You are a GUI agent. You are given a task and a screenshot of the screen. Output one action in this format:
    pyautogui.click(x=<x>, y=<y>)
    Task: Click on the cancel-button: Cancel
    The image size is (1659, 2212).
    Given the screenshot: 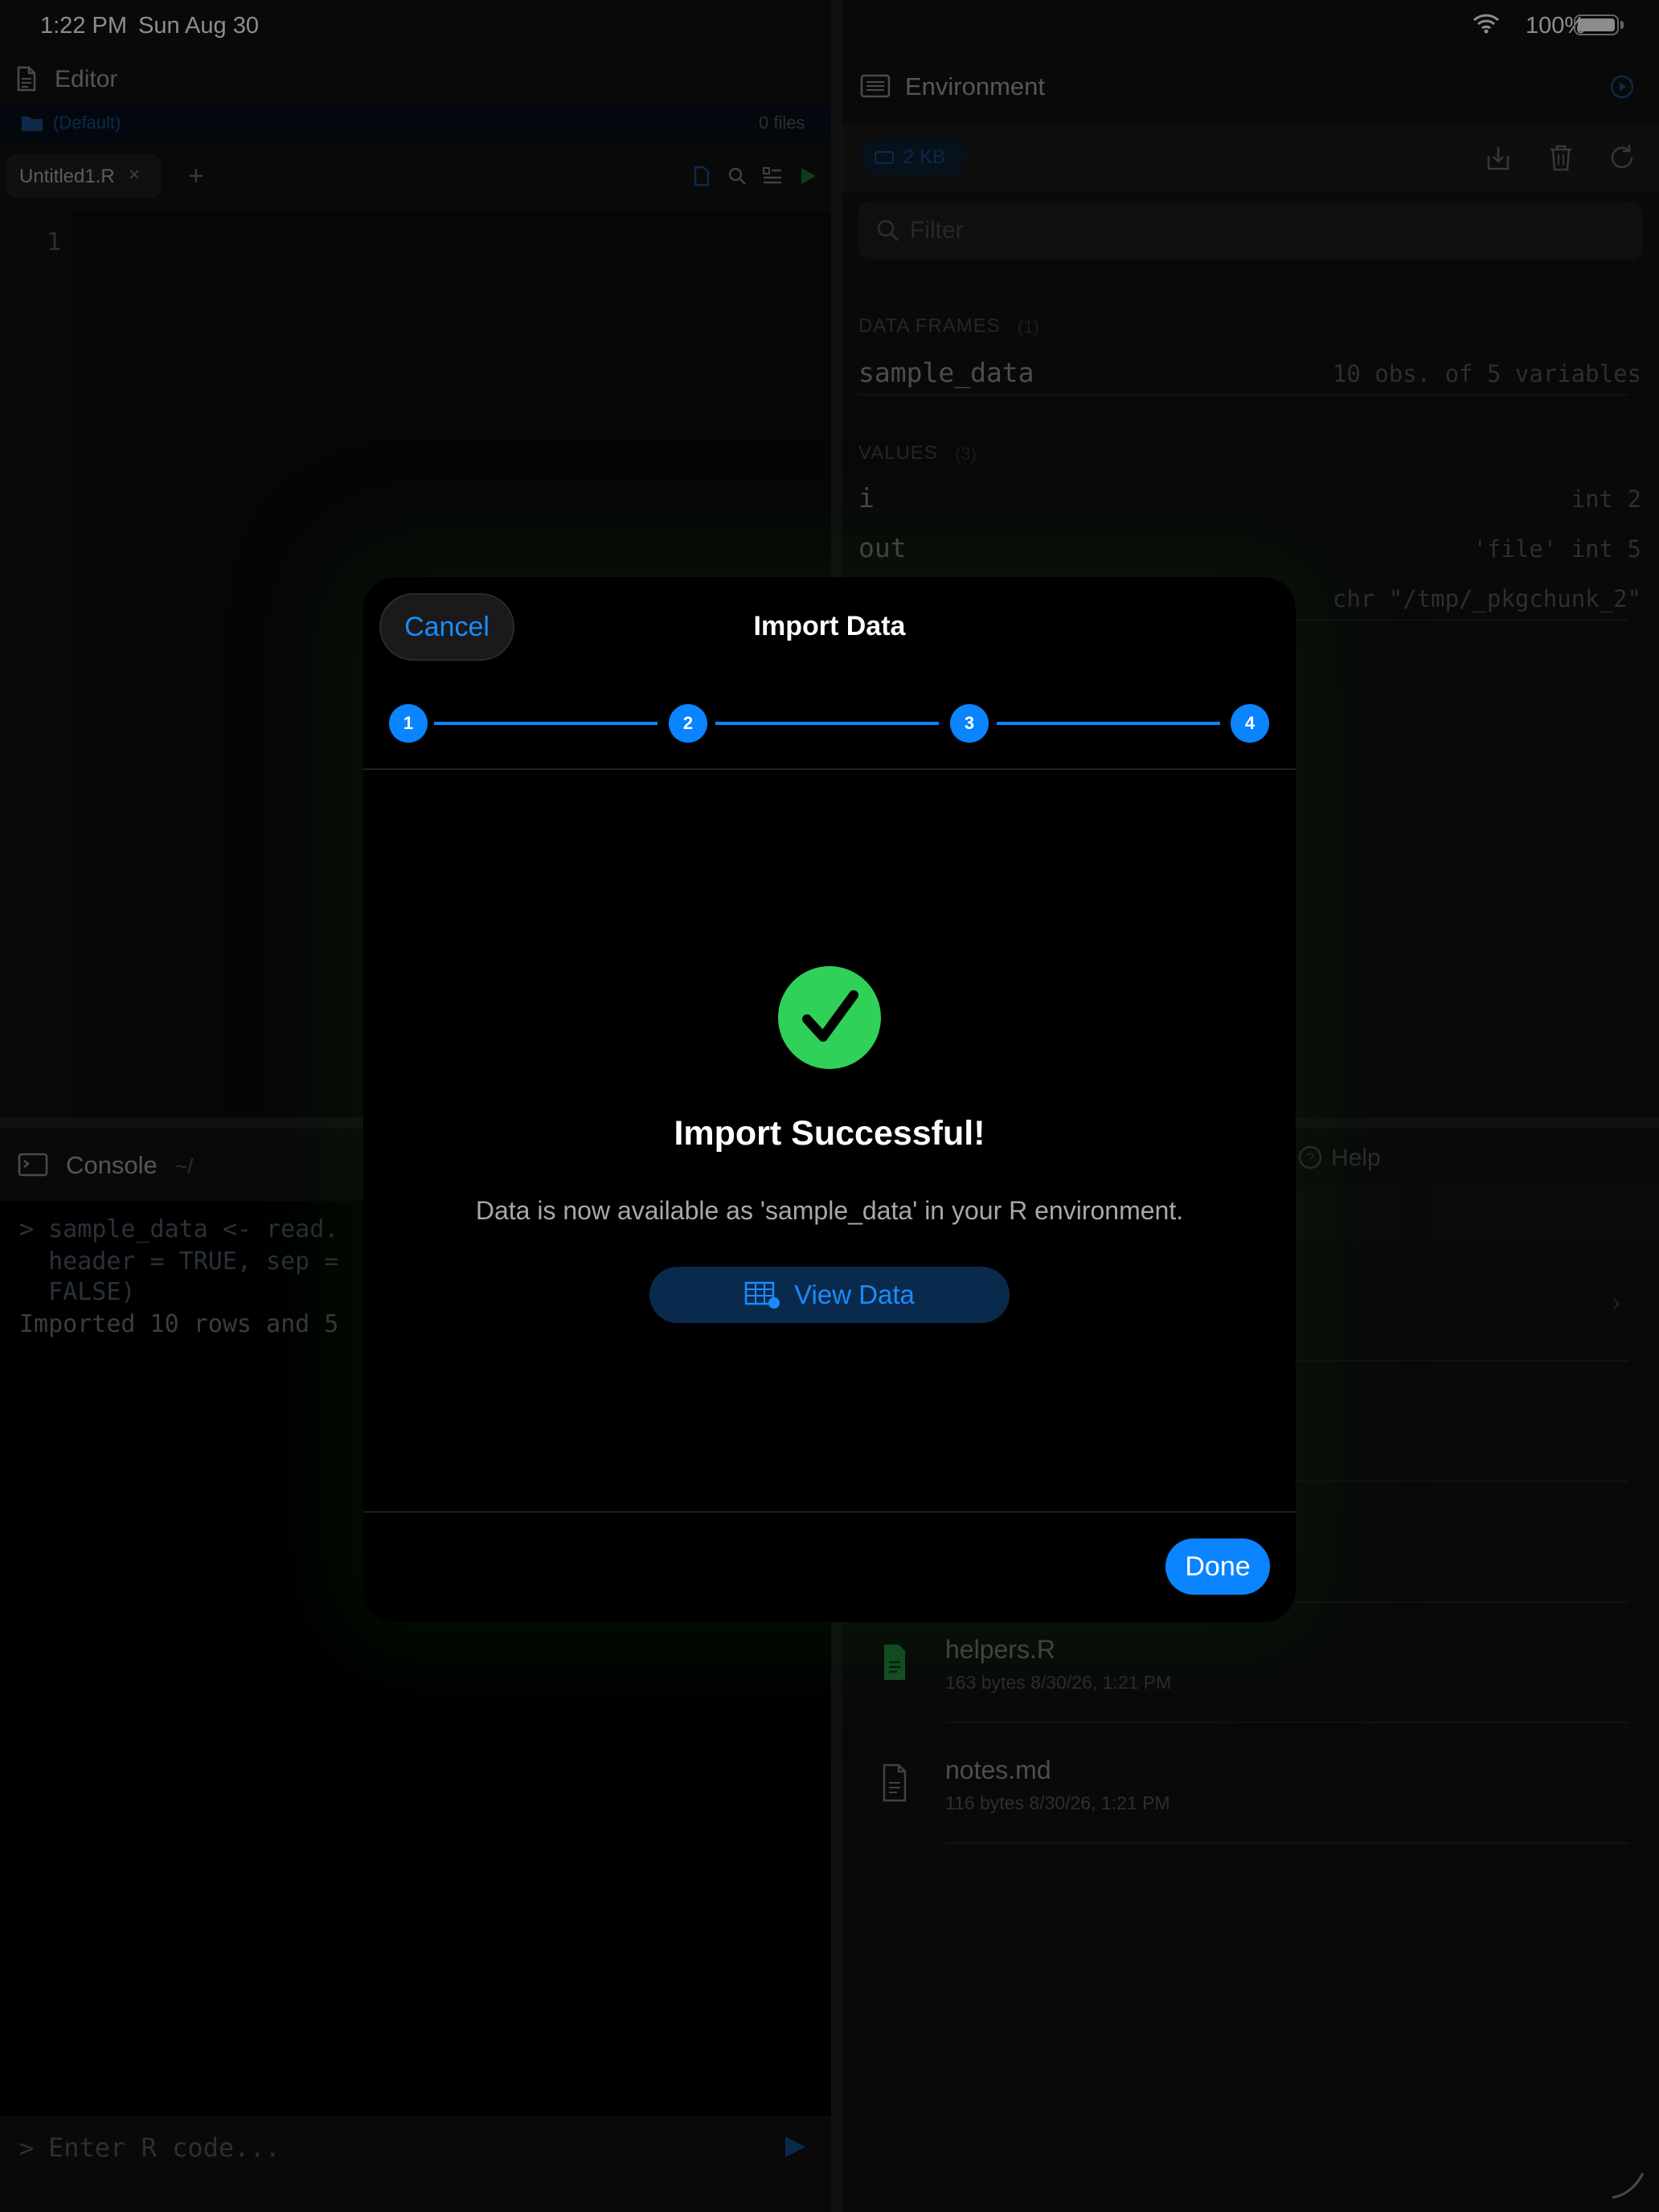 What is the action you would take?
    pyautogui.click(x=446, y=627)
    